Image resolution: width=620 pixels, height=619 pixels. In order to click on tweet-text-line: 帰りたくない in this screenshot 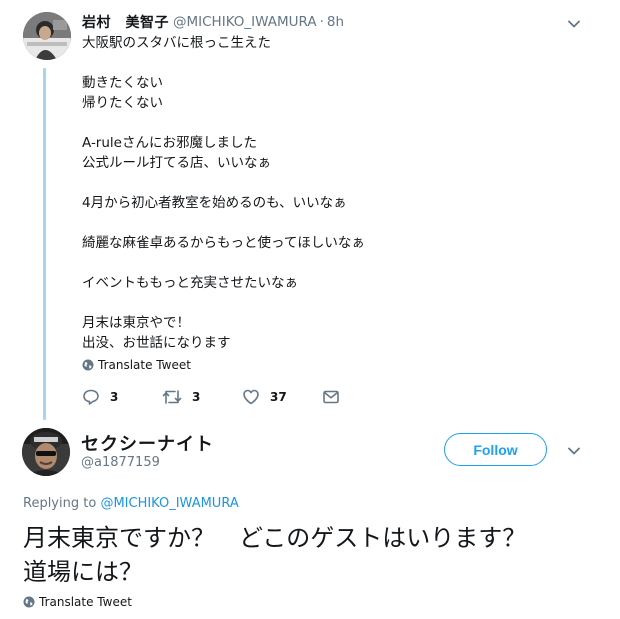, I will do `click(122, 103)`.